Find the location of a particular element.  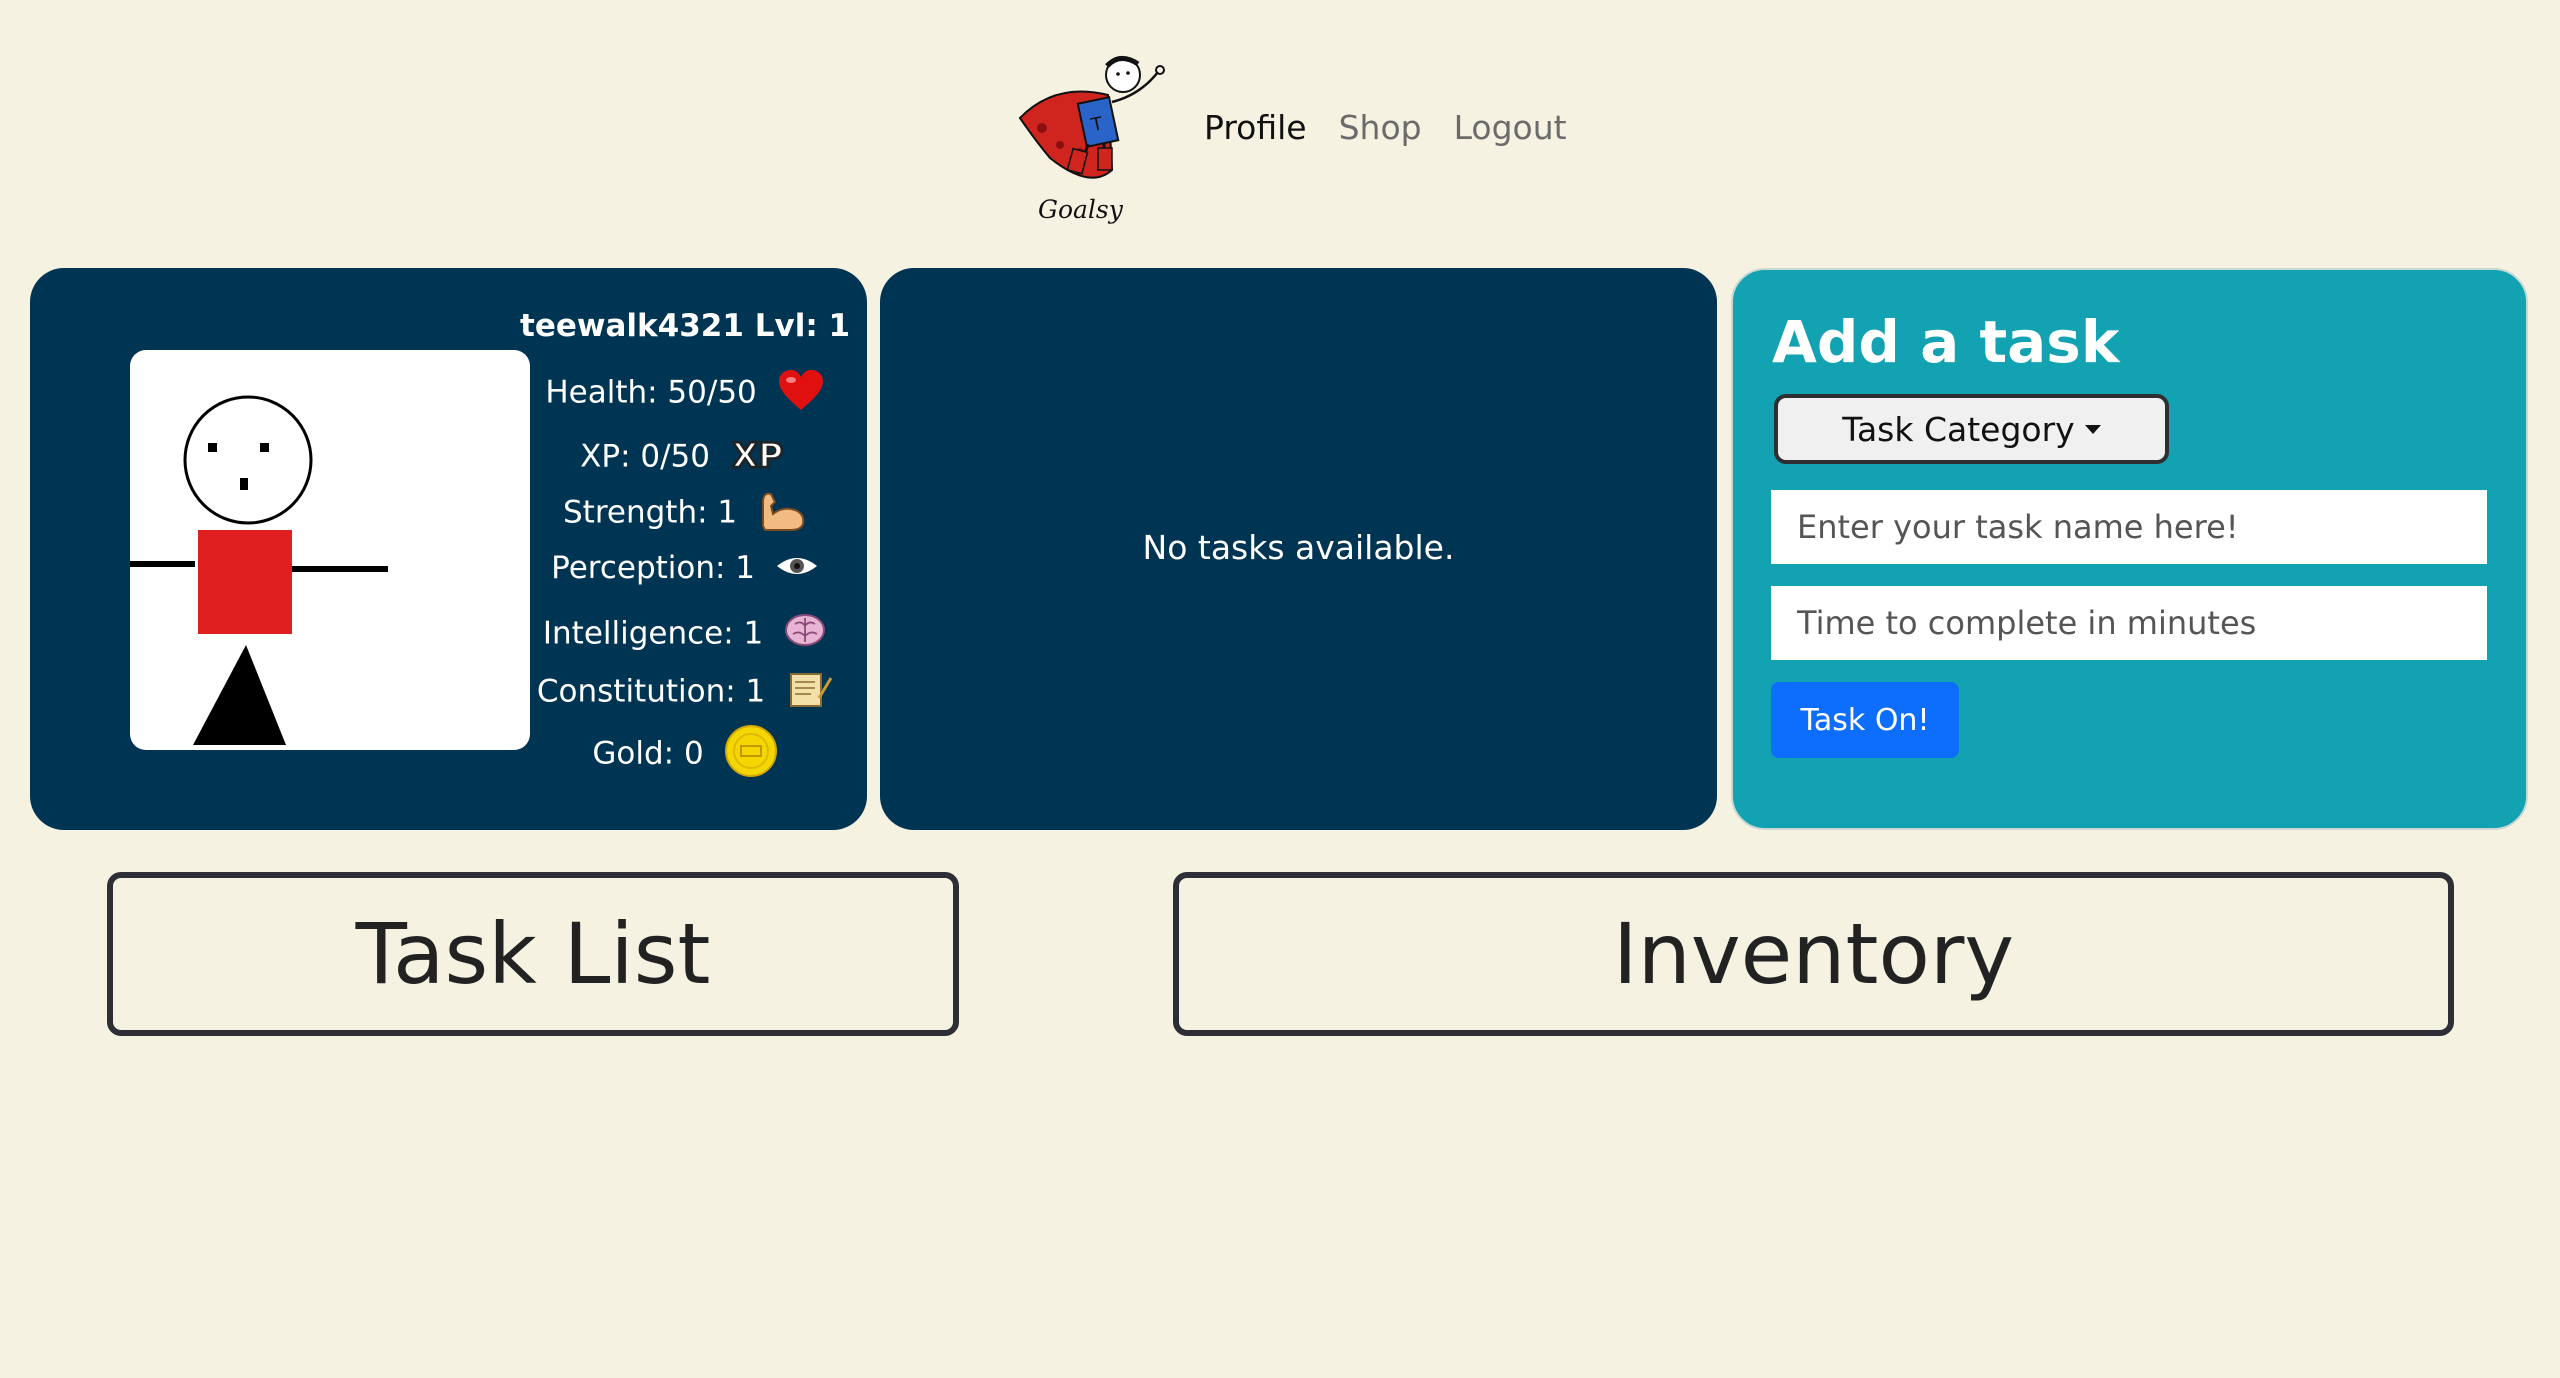

stick-figure-avatar-icon is located at coordinates (259, 570).